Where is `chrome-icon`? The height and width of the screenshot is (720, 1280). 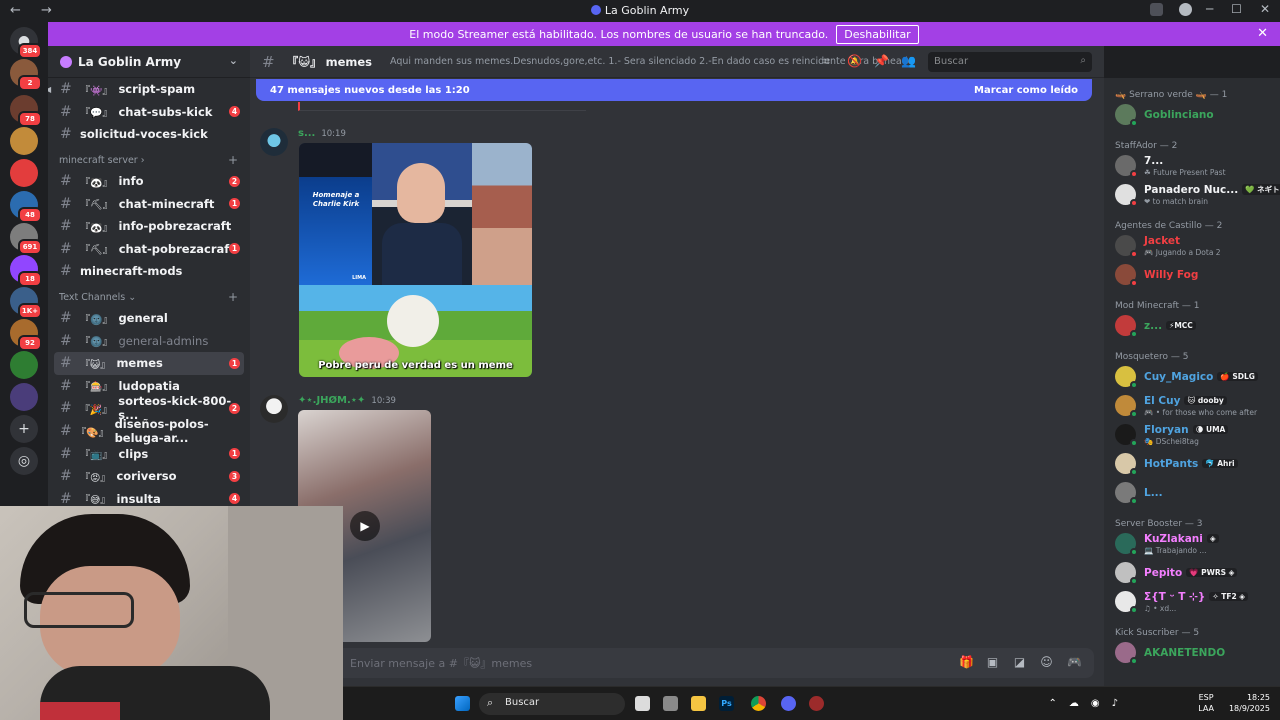 chrome-icon is located at coordinates (758, 703).